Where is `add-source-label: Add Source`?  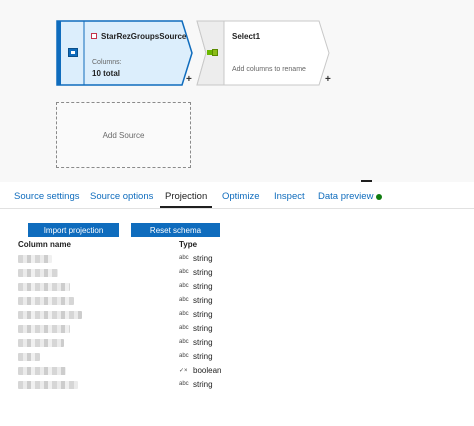 add-source-label: Add Source is located at coordinates (123, 135).